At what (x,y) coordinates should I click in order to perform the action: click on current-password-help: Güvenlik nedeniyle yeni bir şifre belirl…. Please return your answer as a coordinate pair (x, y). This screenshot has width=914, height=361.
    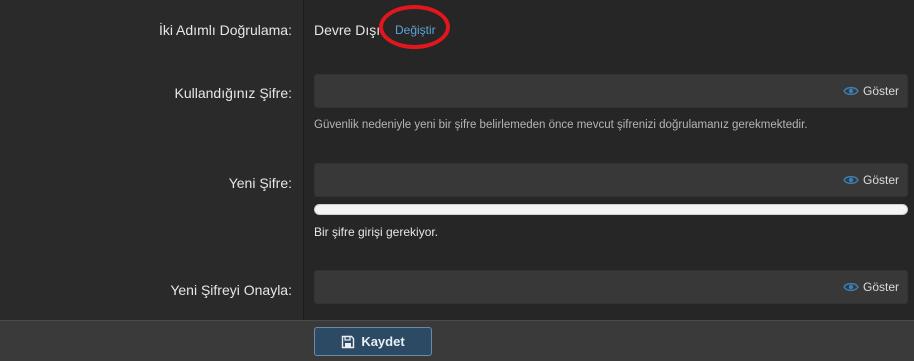
    Looking at the image, I should click on (561, 125).